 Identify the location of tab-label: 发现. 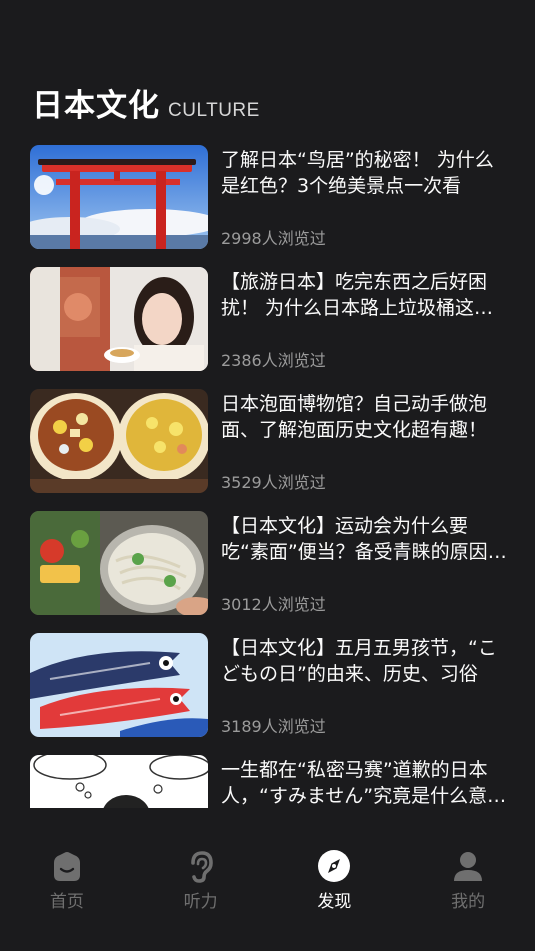
(334, 902).